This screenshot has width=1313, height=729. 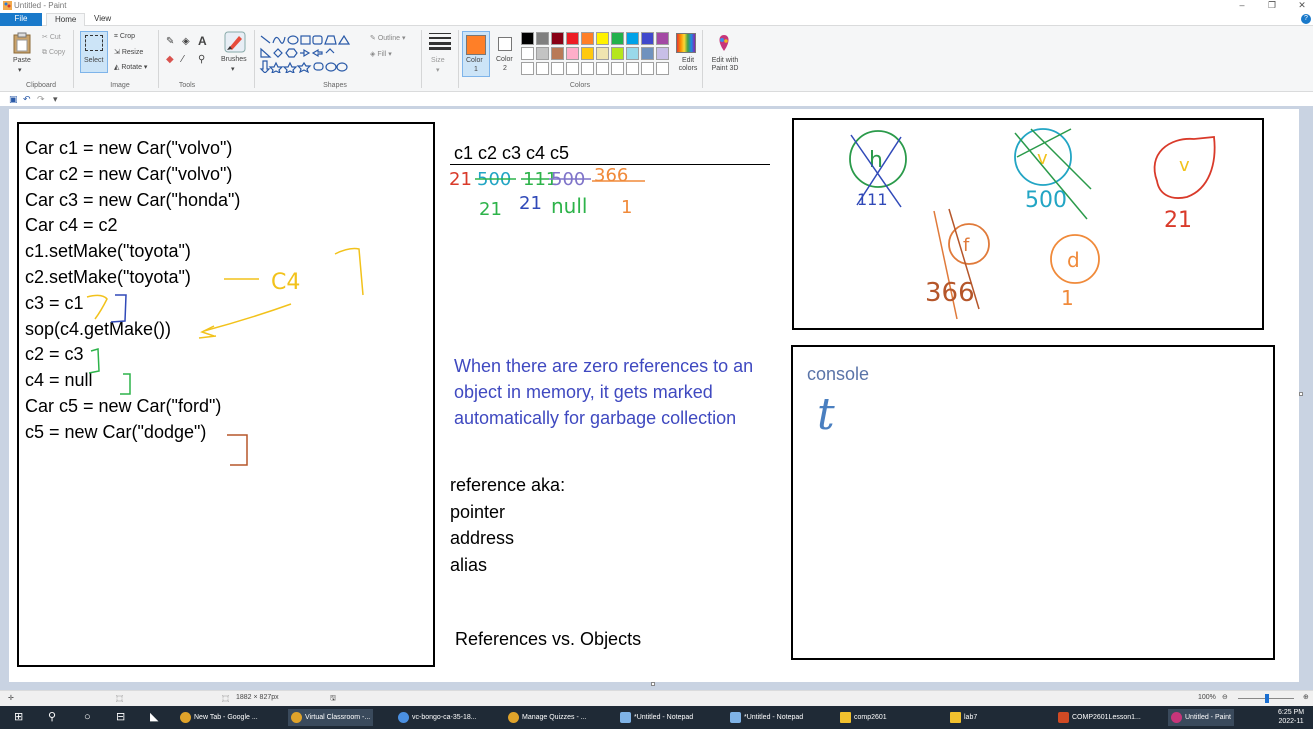 What do you see at coordinates (44, 52) in the screenshot?
I see `copy-icon: ⧉` at bounding box center [44, 52].